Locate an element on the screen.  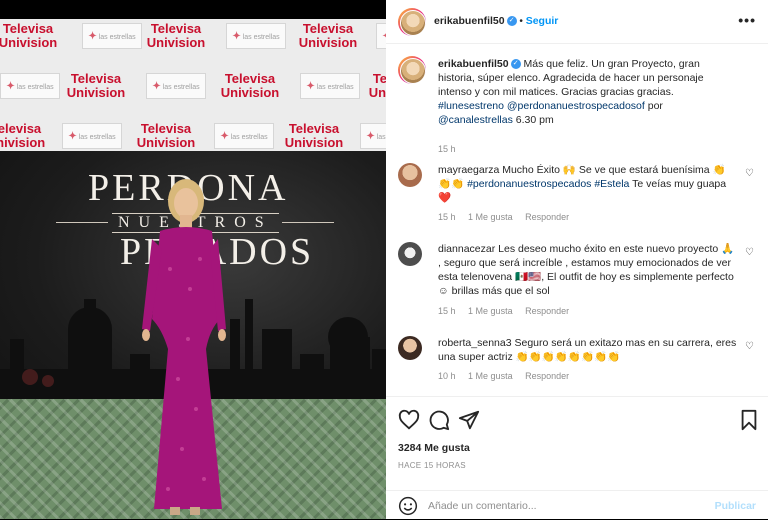
comment-username: roberta_senna3 is located at coordinates (475, 343).